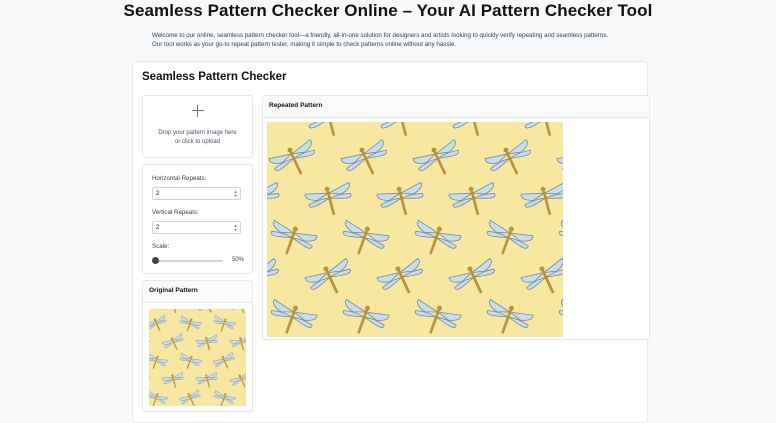  I want to click on scale-slider-track, so click(189, 261).